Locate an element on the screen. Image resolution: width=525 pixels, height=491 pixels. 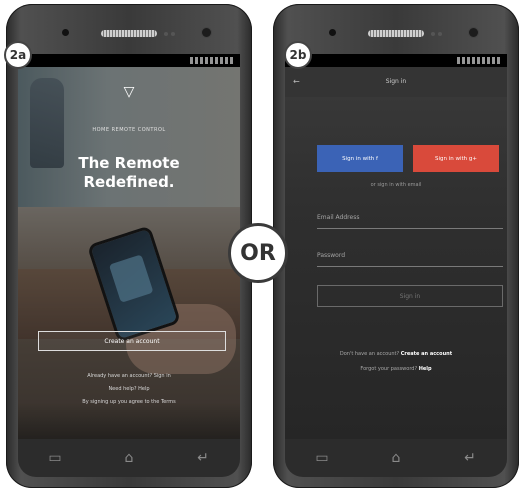
headline-line-2: Redefined. is located at coordinates (129, 182).